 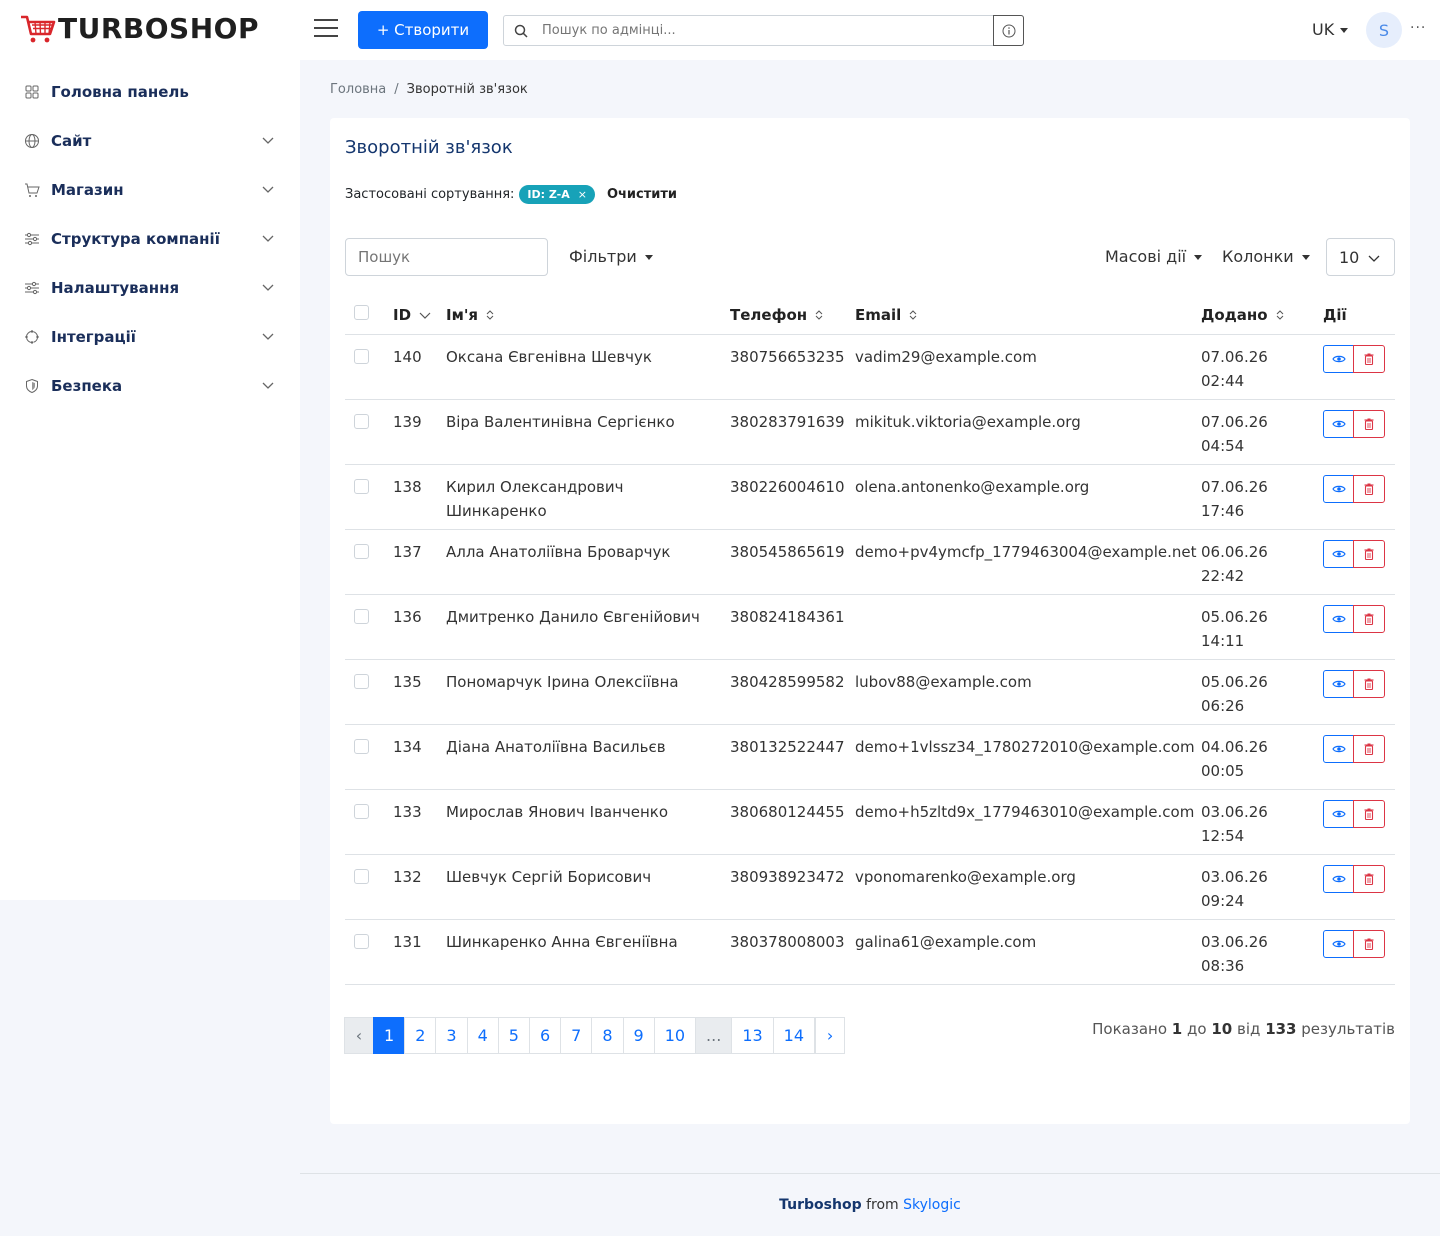 What do you see at coordinates (1360, 257) in the screenshot?
I see `per-page-select: 10` at bounding box center [1360, 257].